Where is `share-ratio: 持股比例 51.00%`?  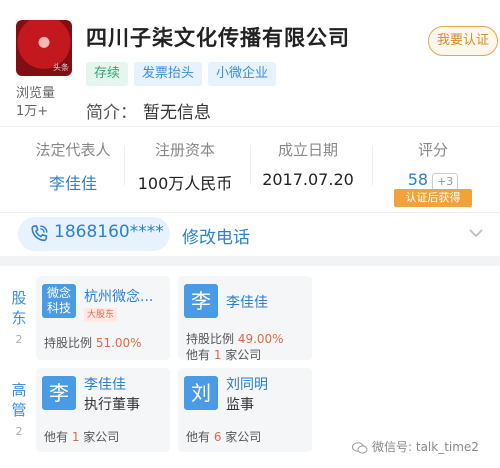
share-ratio: 持股比例 51.00% is located at coordinates (93, 342).